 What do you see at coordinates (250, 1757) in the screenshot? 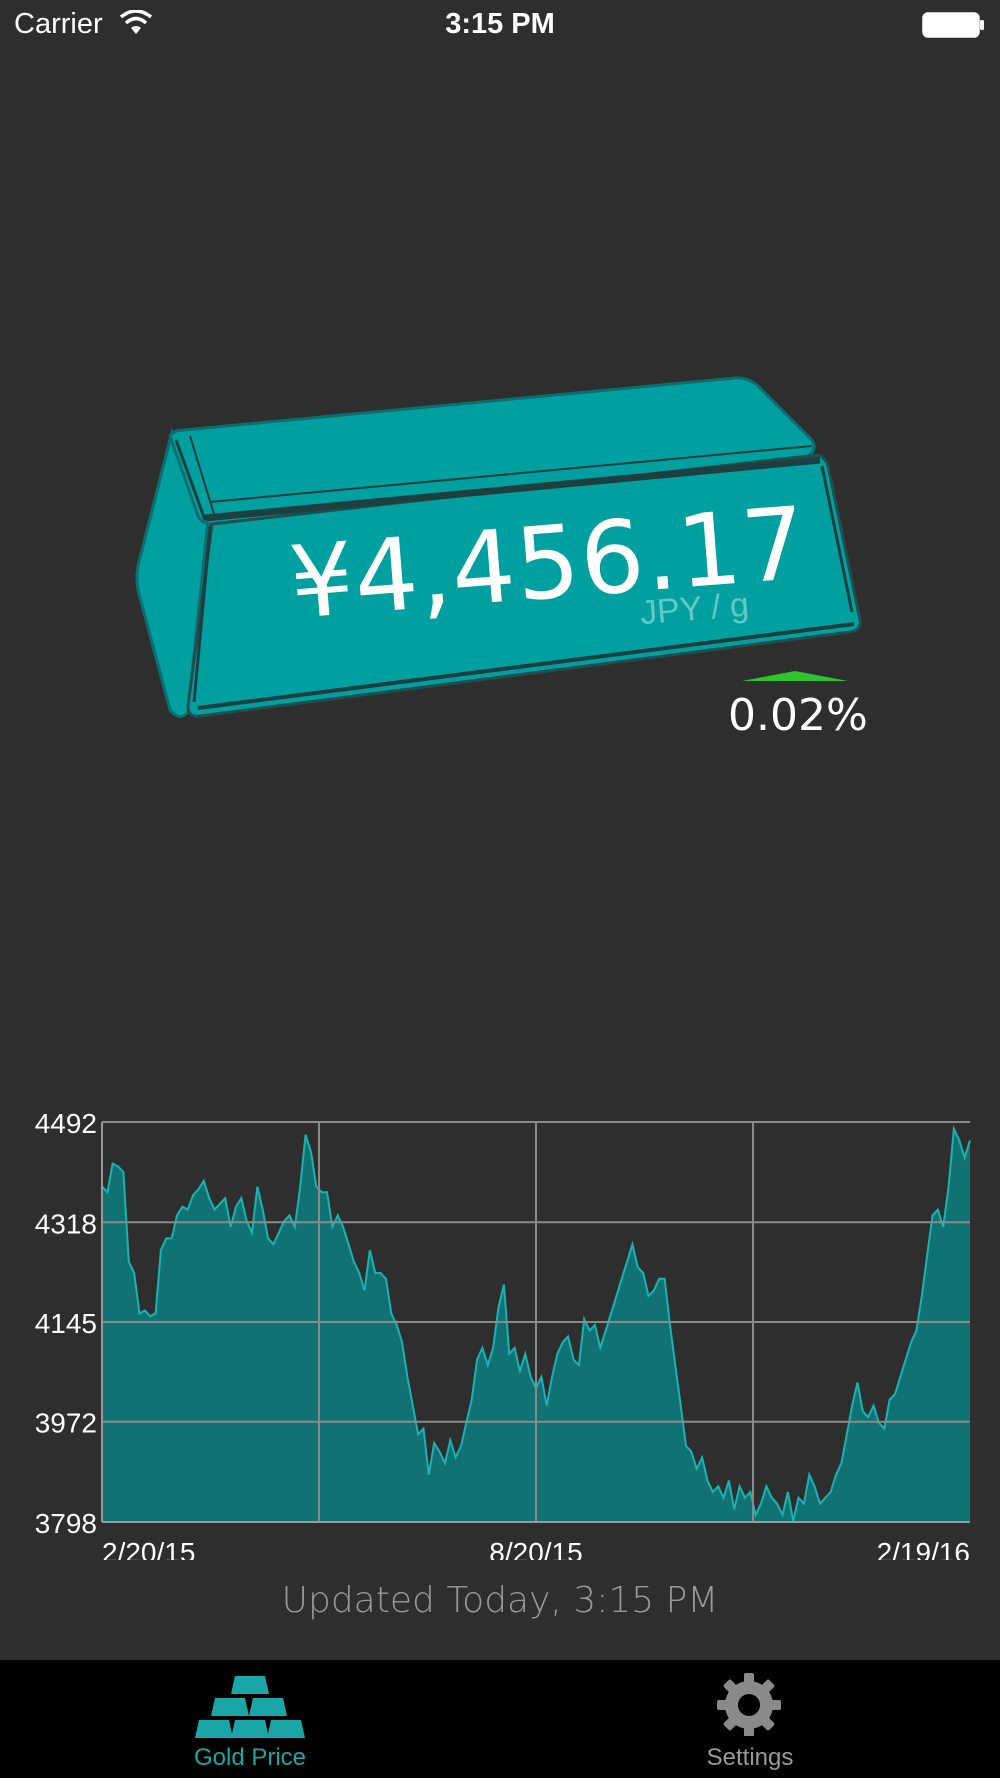
I see `tab-gold-price-label: Gold Price` at bounding box center [250, 1757].